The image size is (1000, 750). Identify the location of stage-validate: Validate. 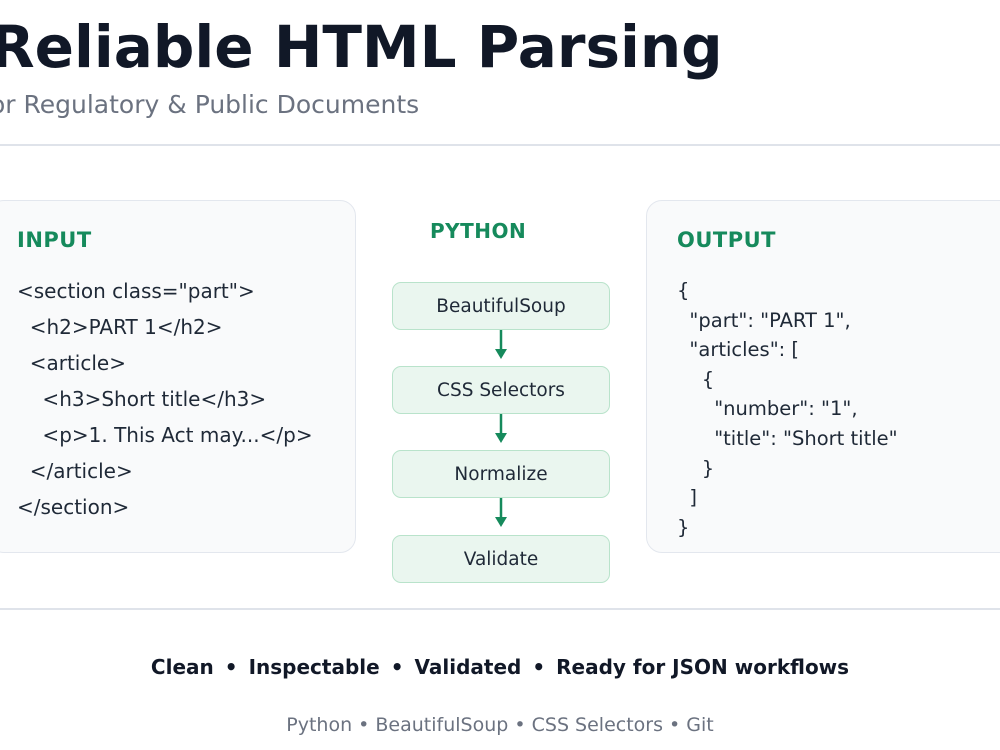
(501, 559).